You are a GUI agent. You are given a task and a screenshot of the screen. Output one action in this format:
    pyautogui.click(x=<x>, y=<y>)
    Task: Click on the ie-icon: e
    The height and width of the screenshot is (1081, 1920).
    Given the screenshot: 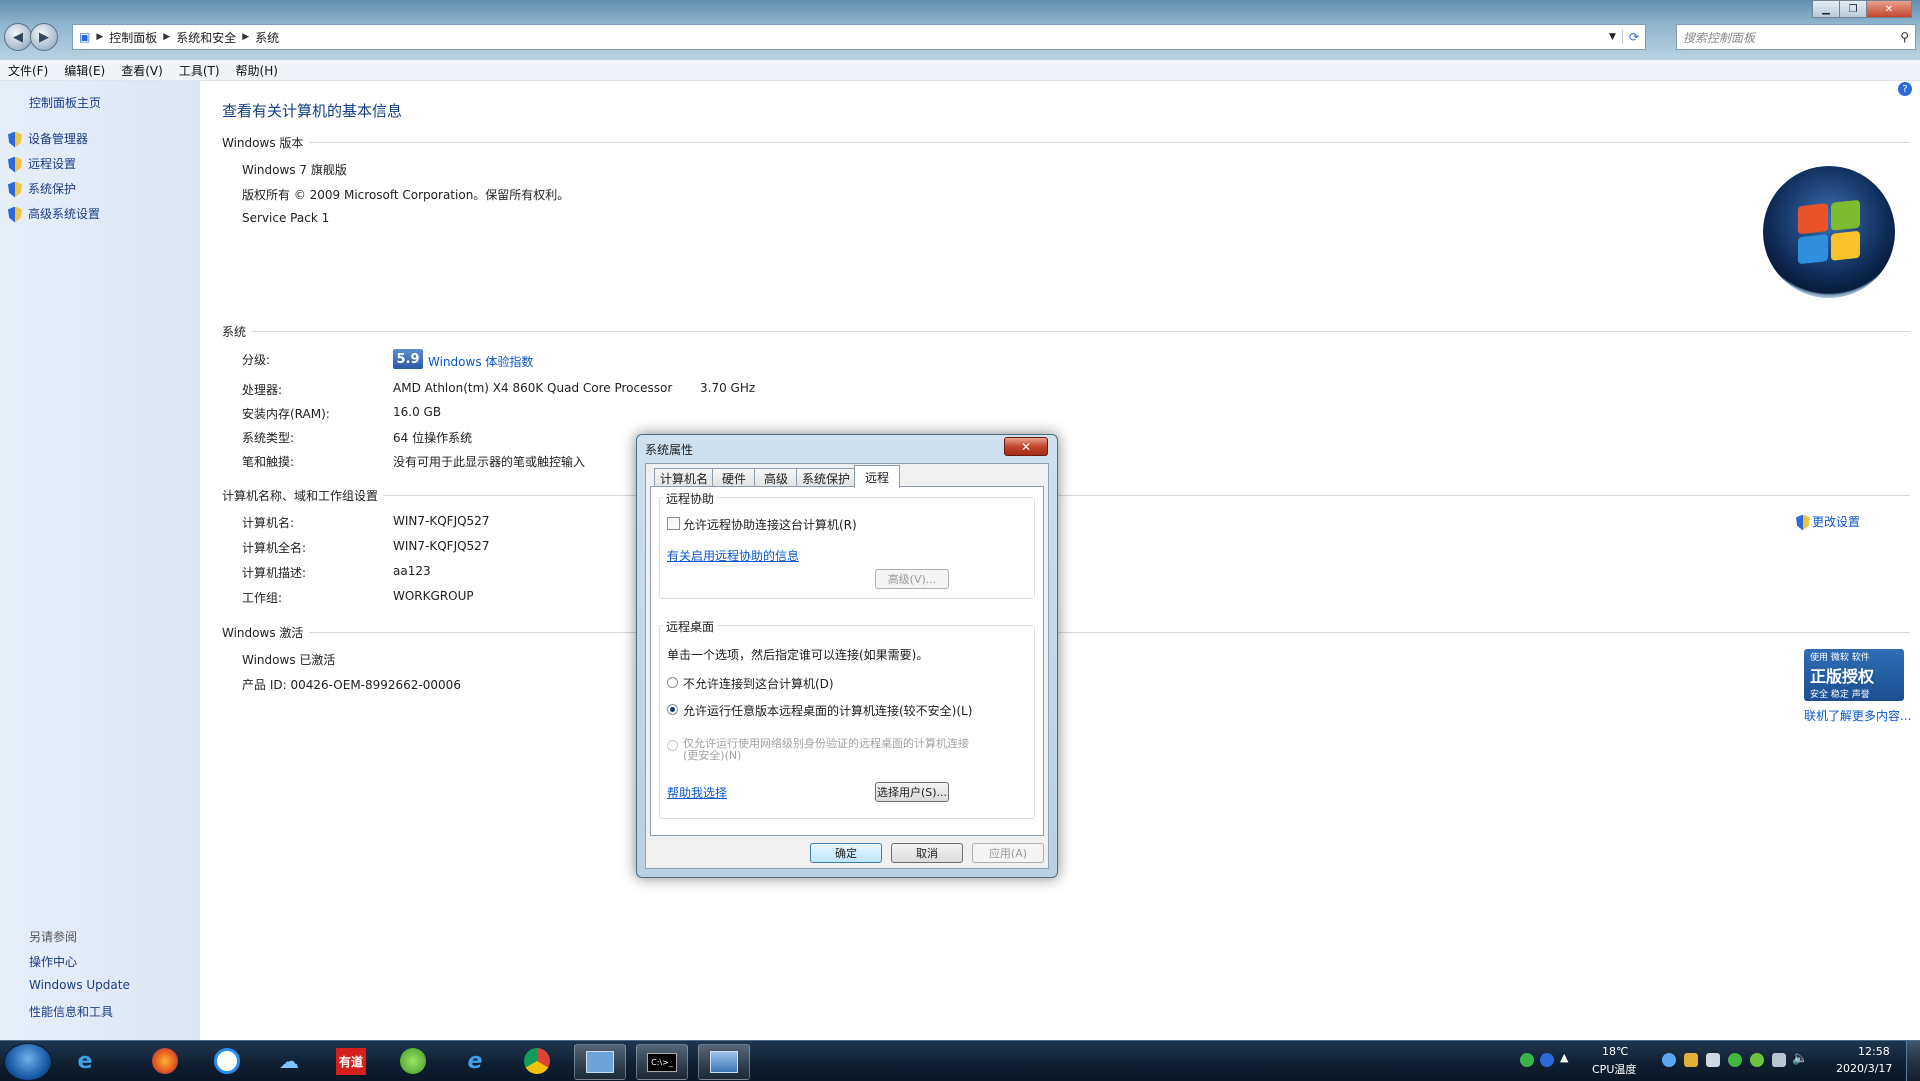 What is the action you would take?
    pyautogui.click(x=85, y=1061)
    